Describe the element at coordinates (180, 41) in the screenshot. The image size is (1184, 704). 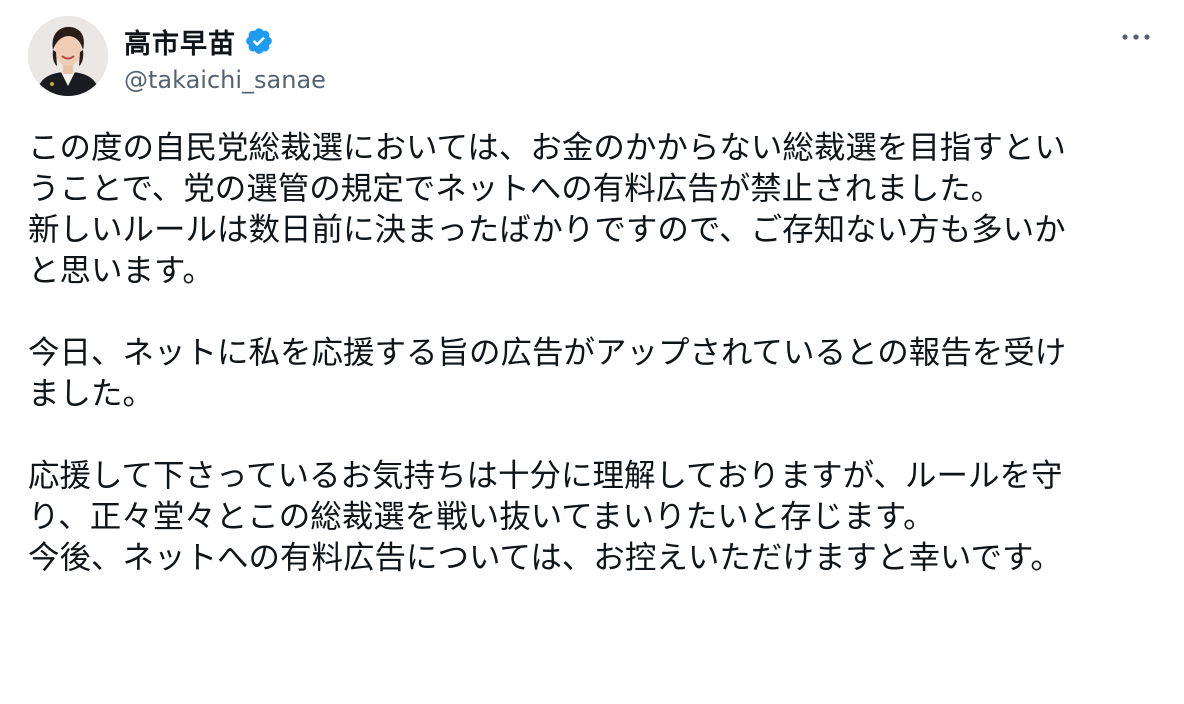
I see `display-name: 高市早苗` at that location.